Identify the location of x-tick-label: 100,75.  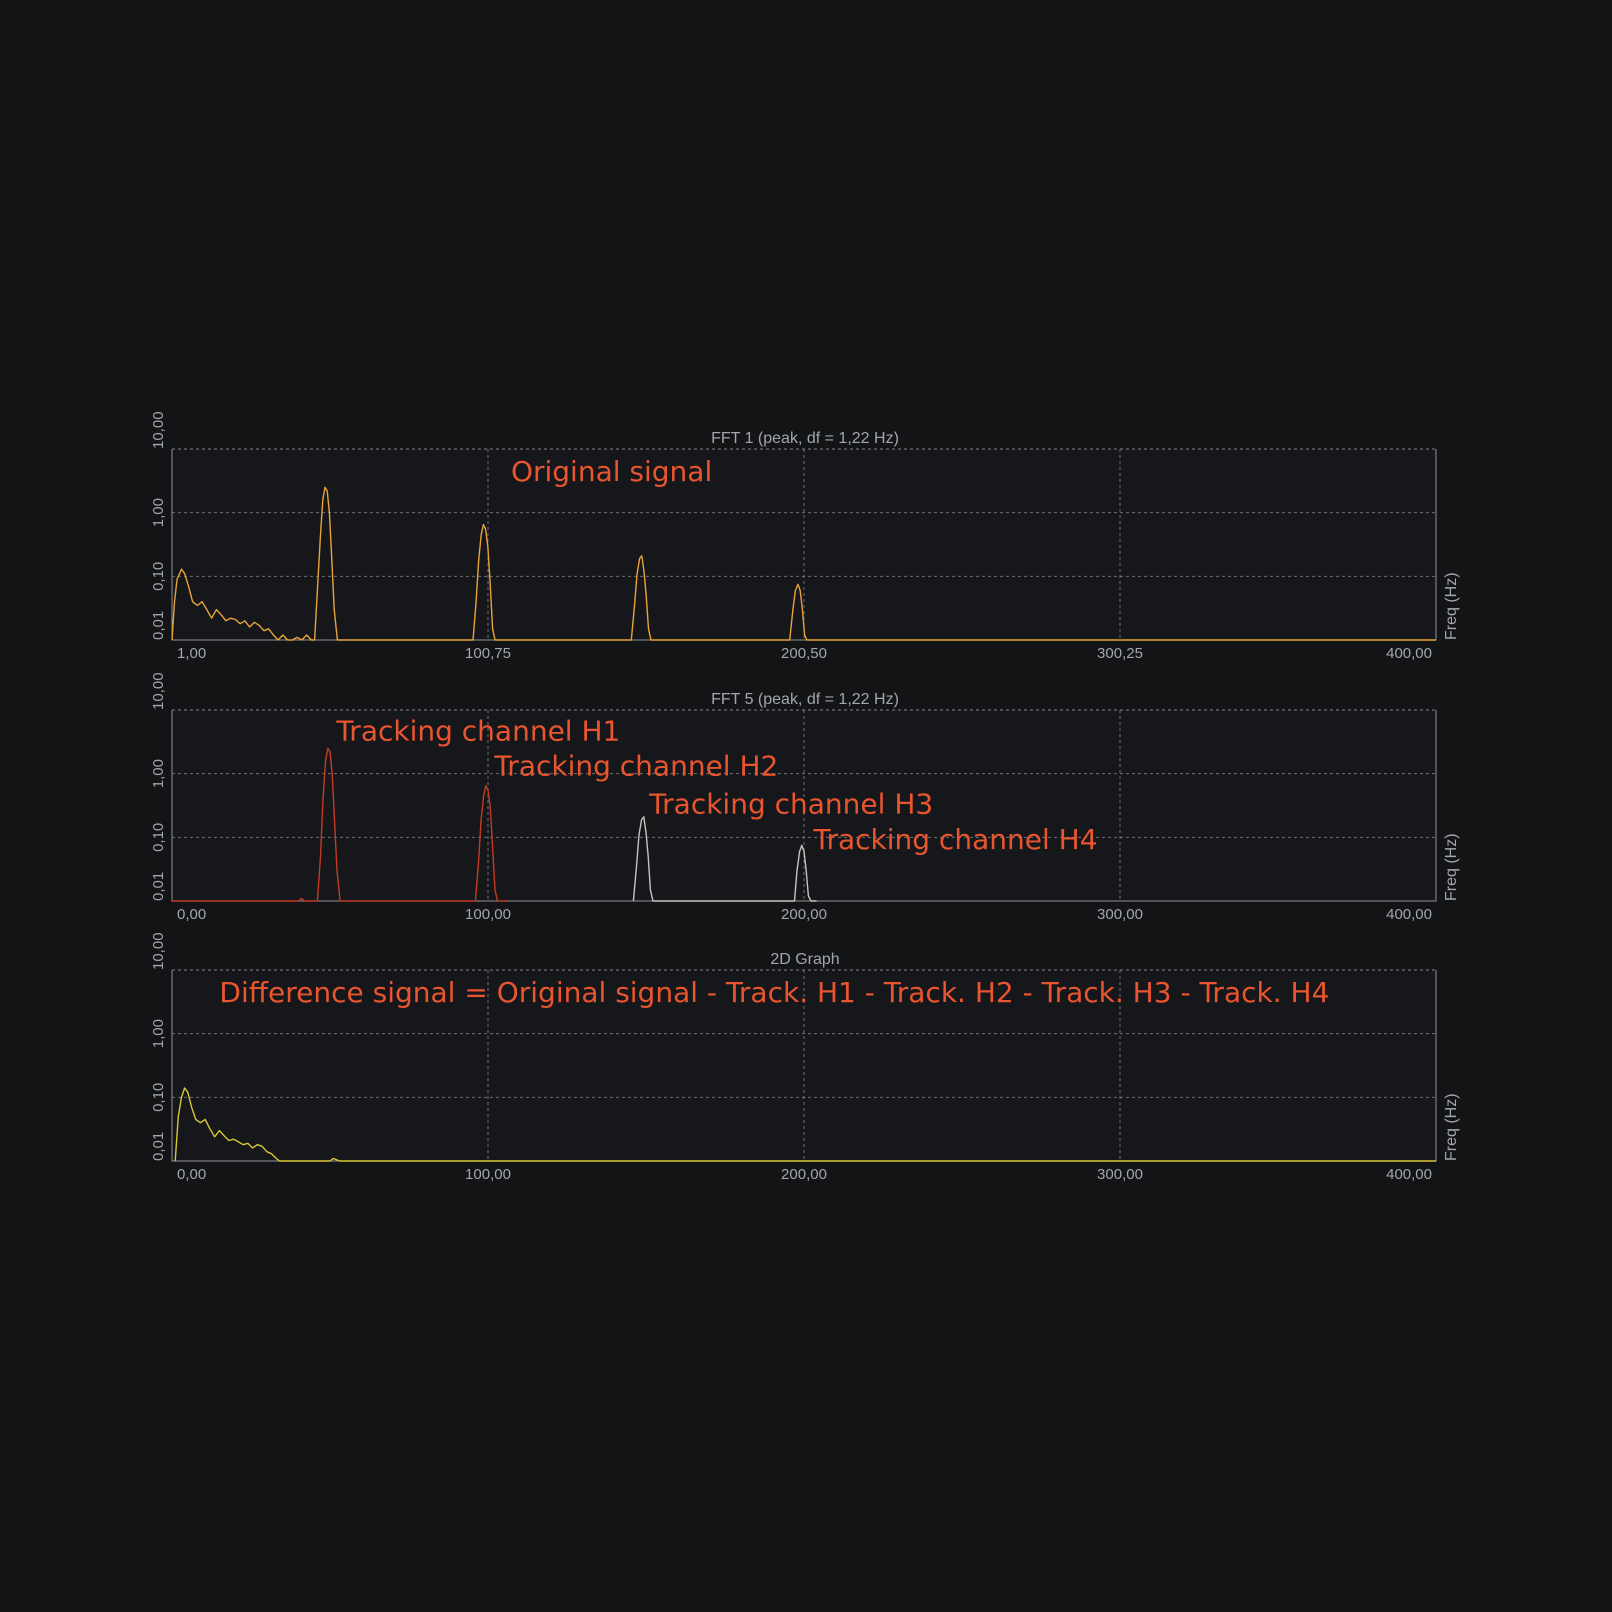
(488, 653).